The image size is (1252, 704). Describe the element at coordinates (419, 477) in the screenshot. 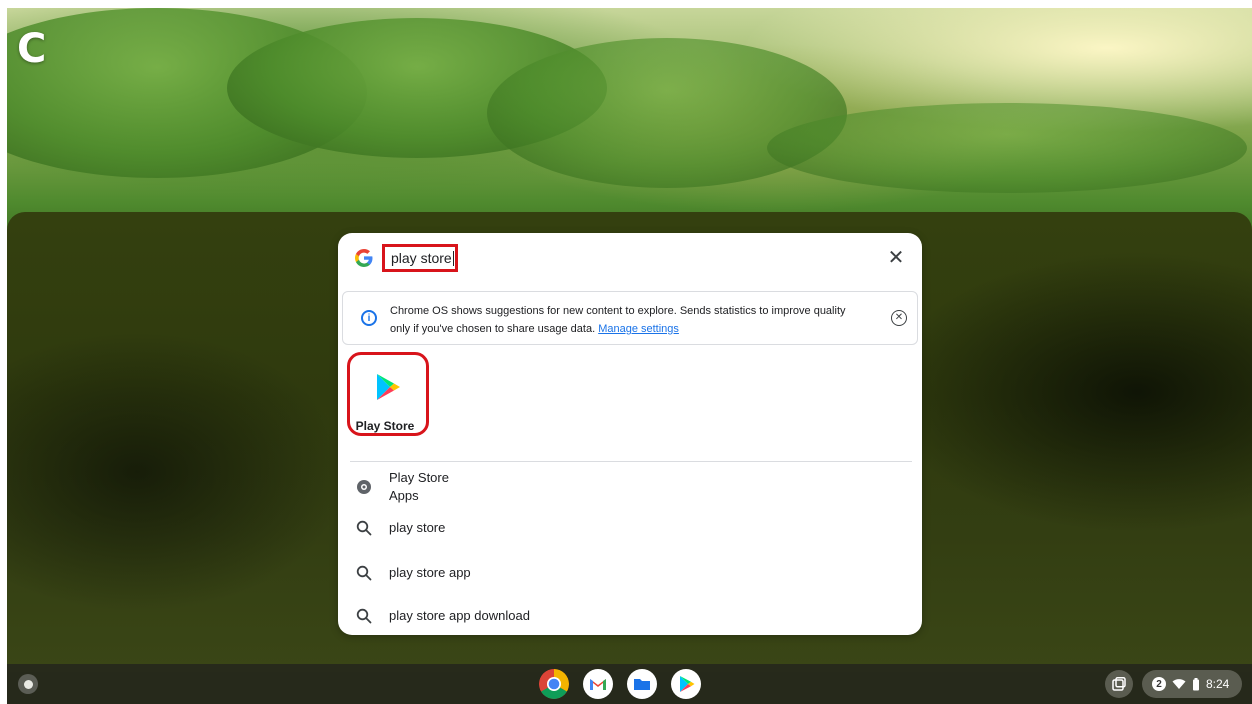

I see `result-title: Play Store` at that location.